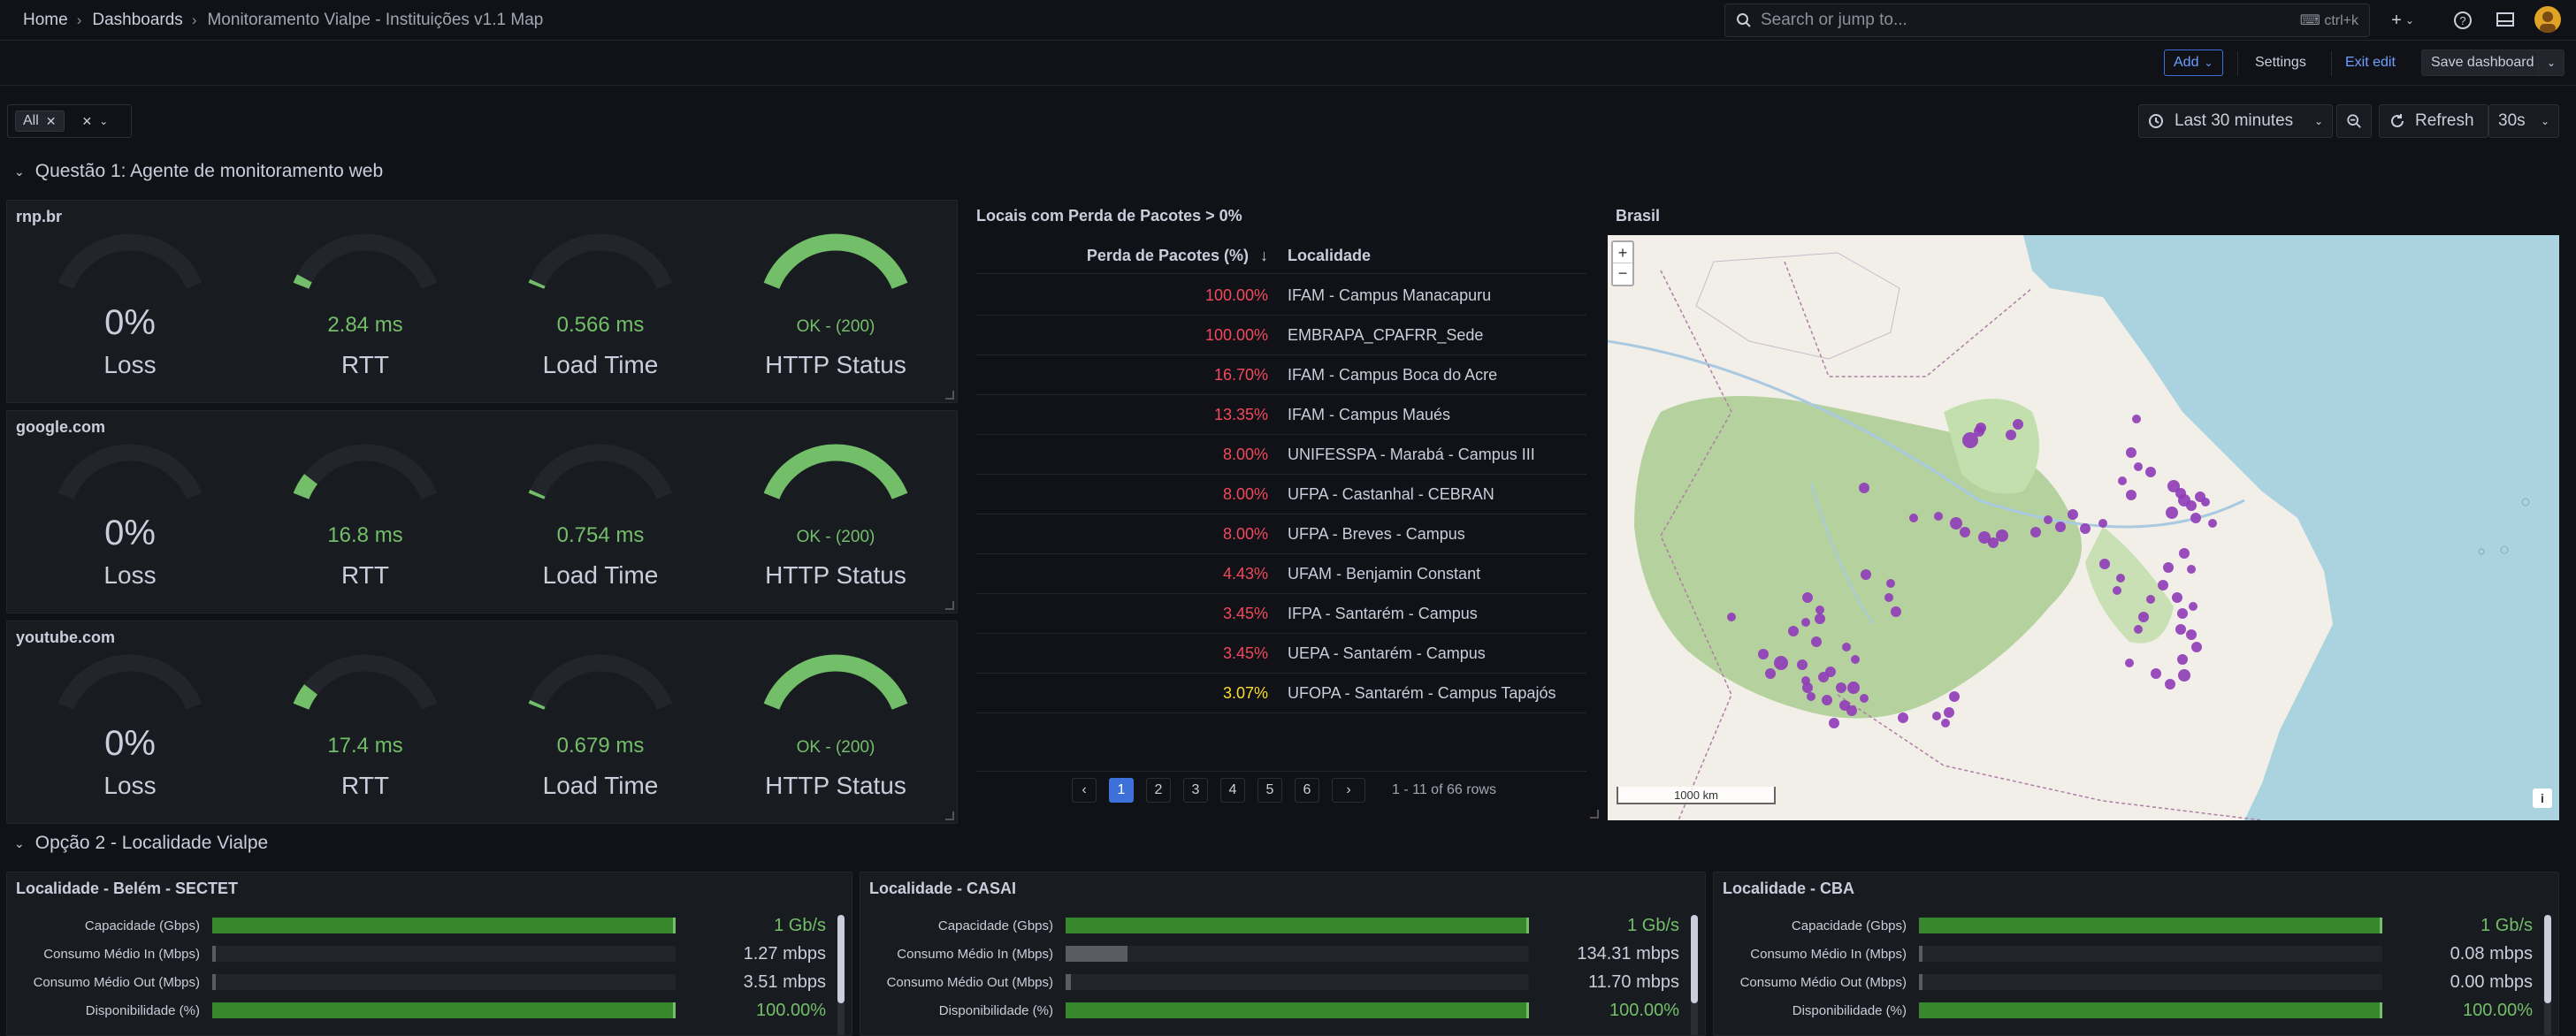 This screenshot has width=2576, height=1036. I want to click on breadcrumb-home: Home, so click(45, 20).